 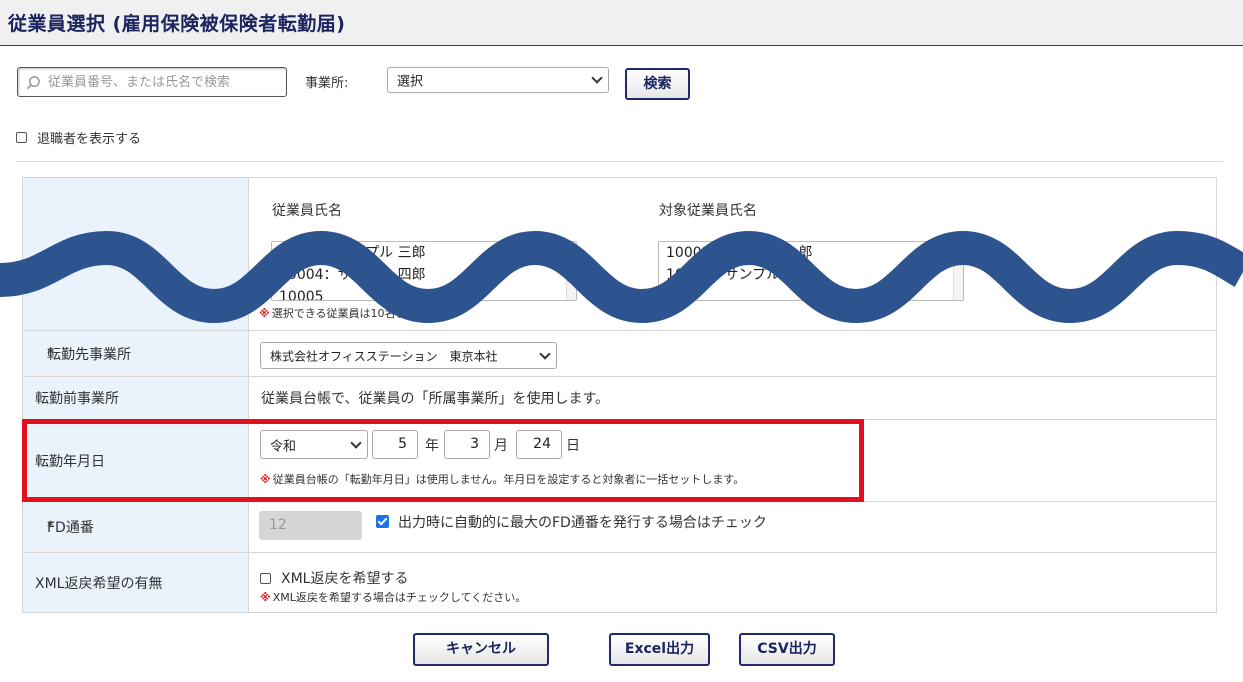 What do you see at coordinates (177, 24) in the screenshot?
I see `page-title: 従業員選択 (雇用保険被保険者転勤届)` at bounding box center [177, 24].